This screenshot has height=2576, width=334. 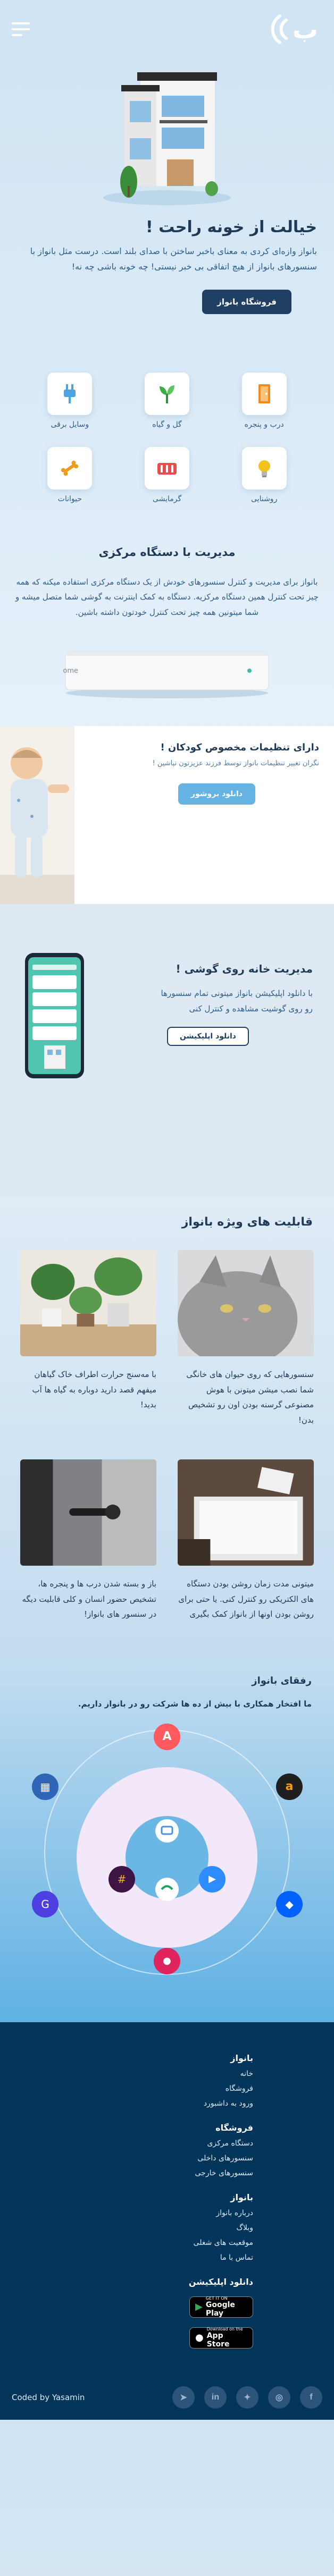 I want to click on slack-icon: #, so click(x=121, y=1879).